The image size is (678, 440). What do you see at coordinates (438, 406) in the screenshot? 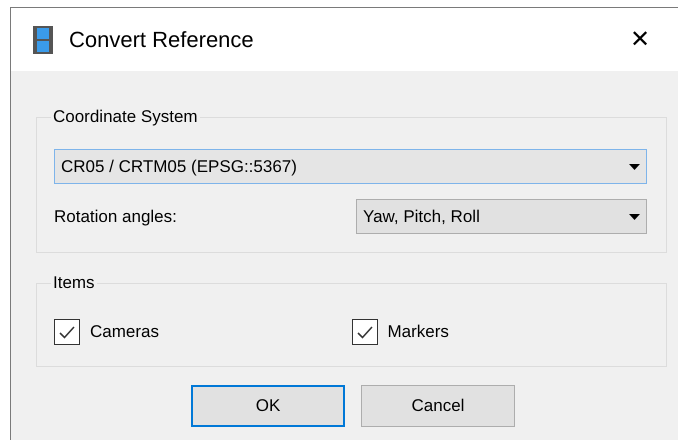
I see `dialog-button: Cancel` at bounding box center [438, 406].